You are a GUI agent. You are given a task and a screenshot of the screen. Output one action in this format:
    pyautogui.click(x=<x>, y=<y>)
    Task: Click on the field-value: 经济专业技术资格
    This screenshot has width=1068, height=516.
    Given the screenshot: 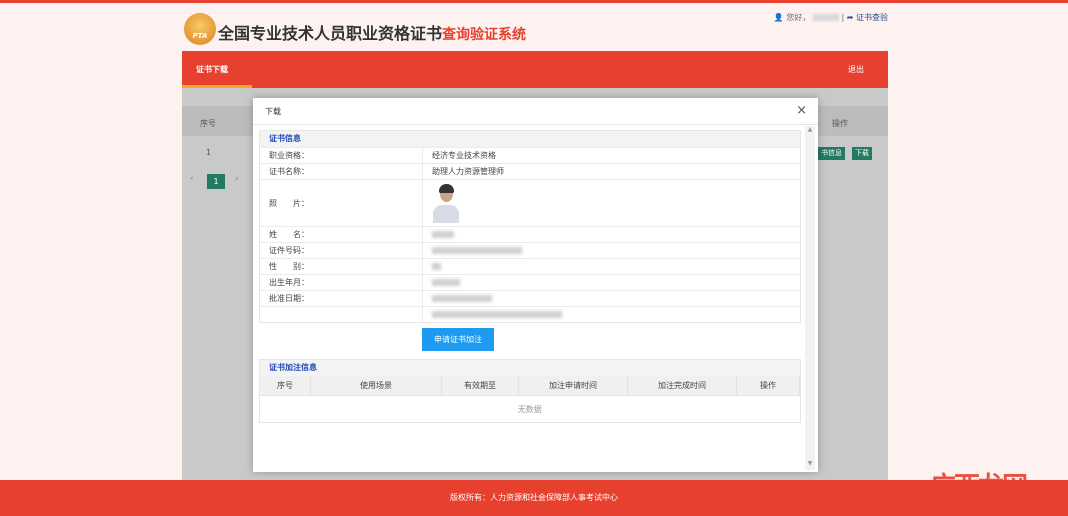 What is the action you would take?
    pyautogui.click(x=611, y=155)
    